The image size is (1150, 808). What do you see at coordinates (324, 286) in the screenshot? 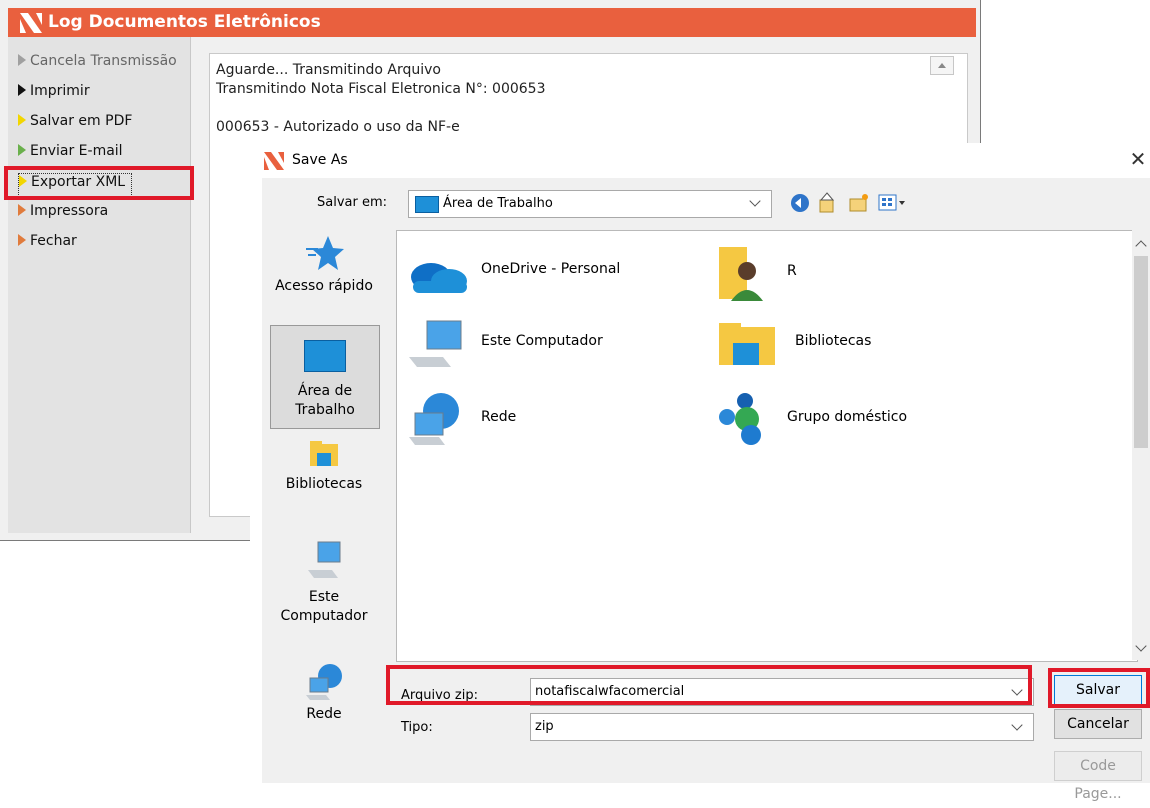
I see `place-label: Acesso rápido` at bounding box center [324, 286].